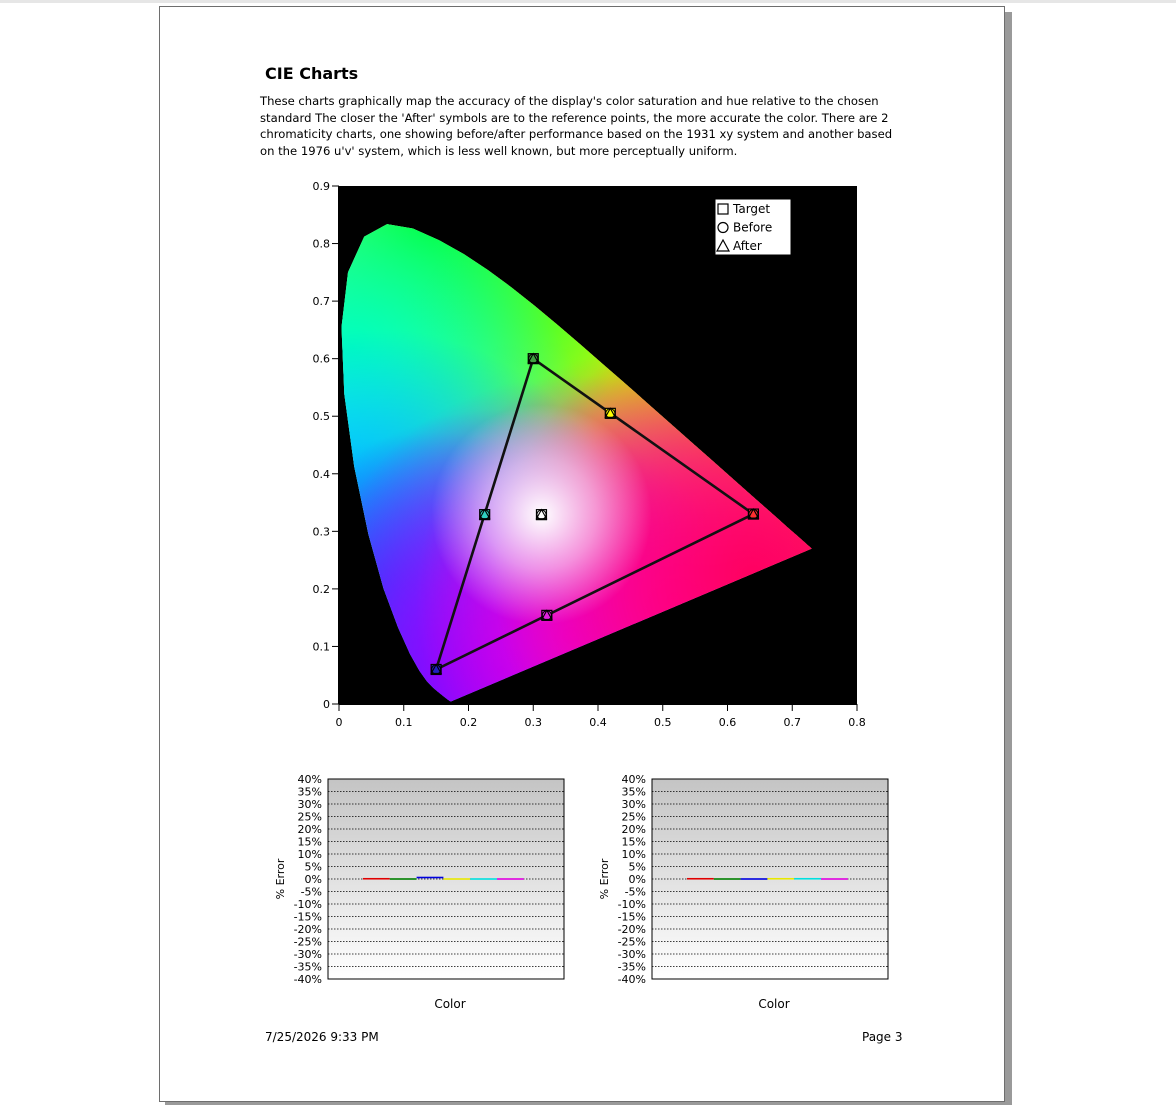  I want to click on y-tick-label: 0.3, so click(322, 531).